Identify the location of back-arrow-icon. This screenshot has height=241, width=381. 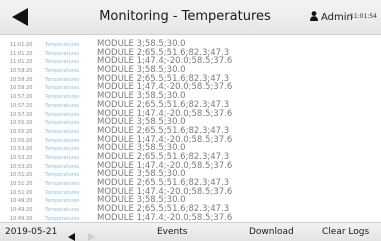
(20, 17).